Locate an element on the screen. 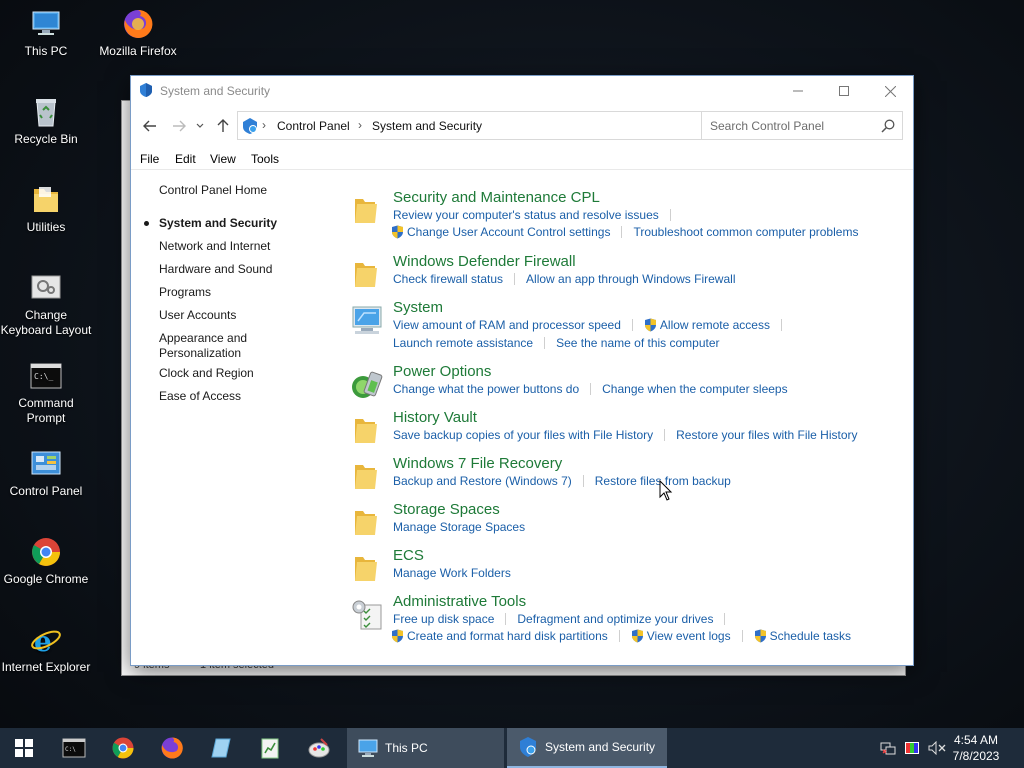 The width and height of the screenshot is (1024, 768). taskbar-notepad is located at coordinates (221, 748).